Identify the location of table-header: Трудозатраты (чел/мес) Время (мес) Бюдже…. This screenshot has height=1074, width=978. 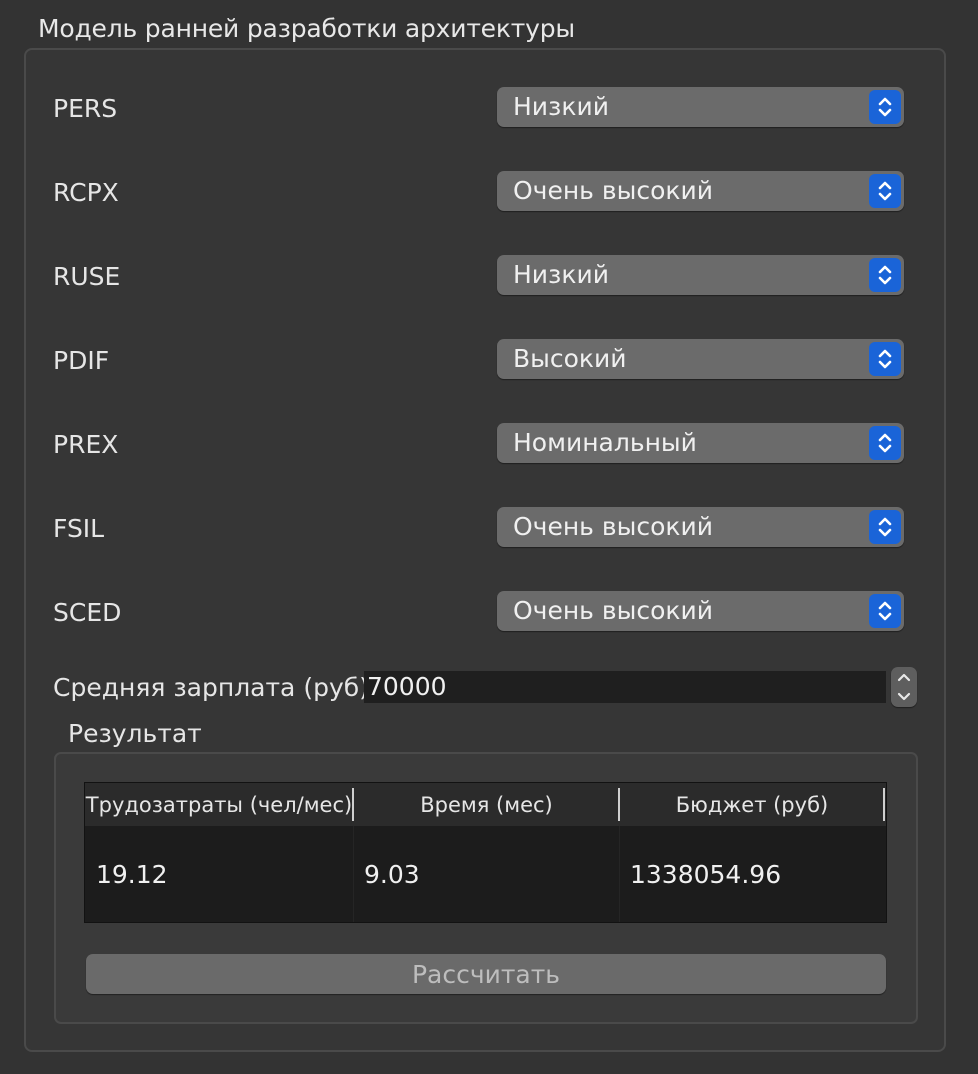
(485, 804).